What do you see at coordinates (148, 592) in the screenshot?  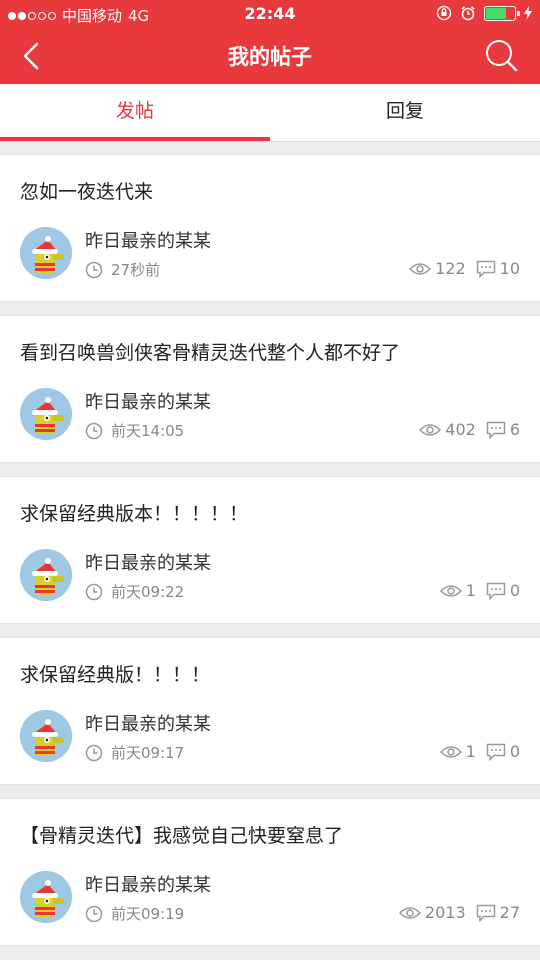 I see `post-time: 前天09:22` at bounding box center [148, 592].